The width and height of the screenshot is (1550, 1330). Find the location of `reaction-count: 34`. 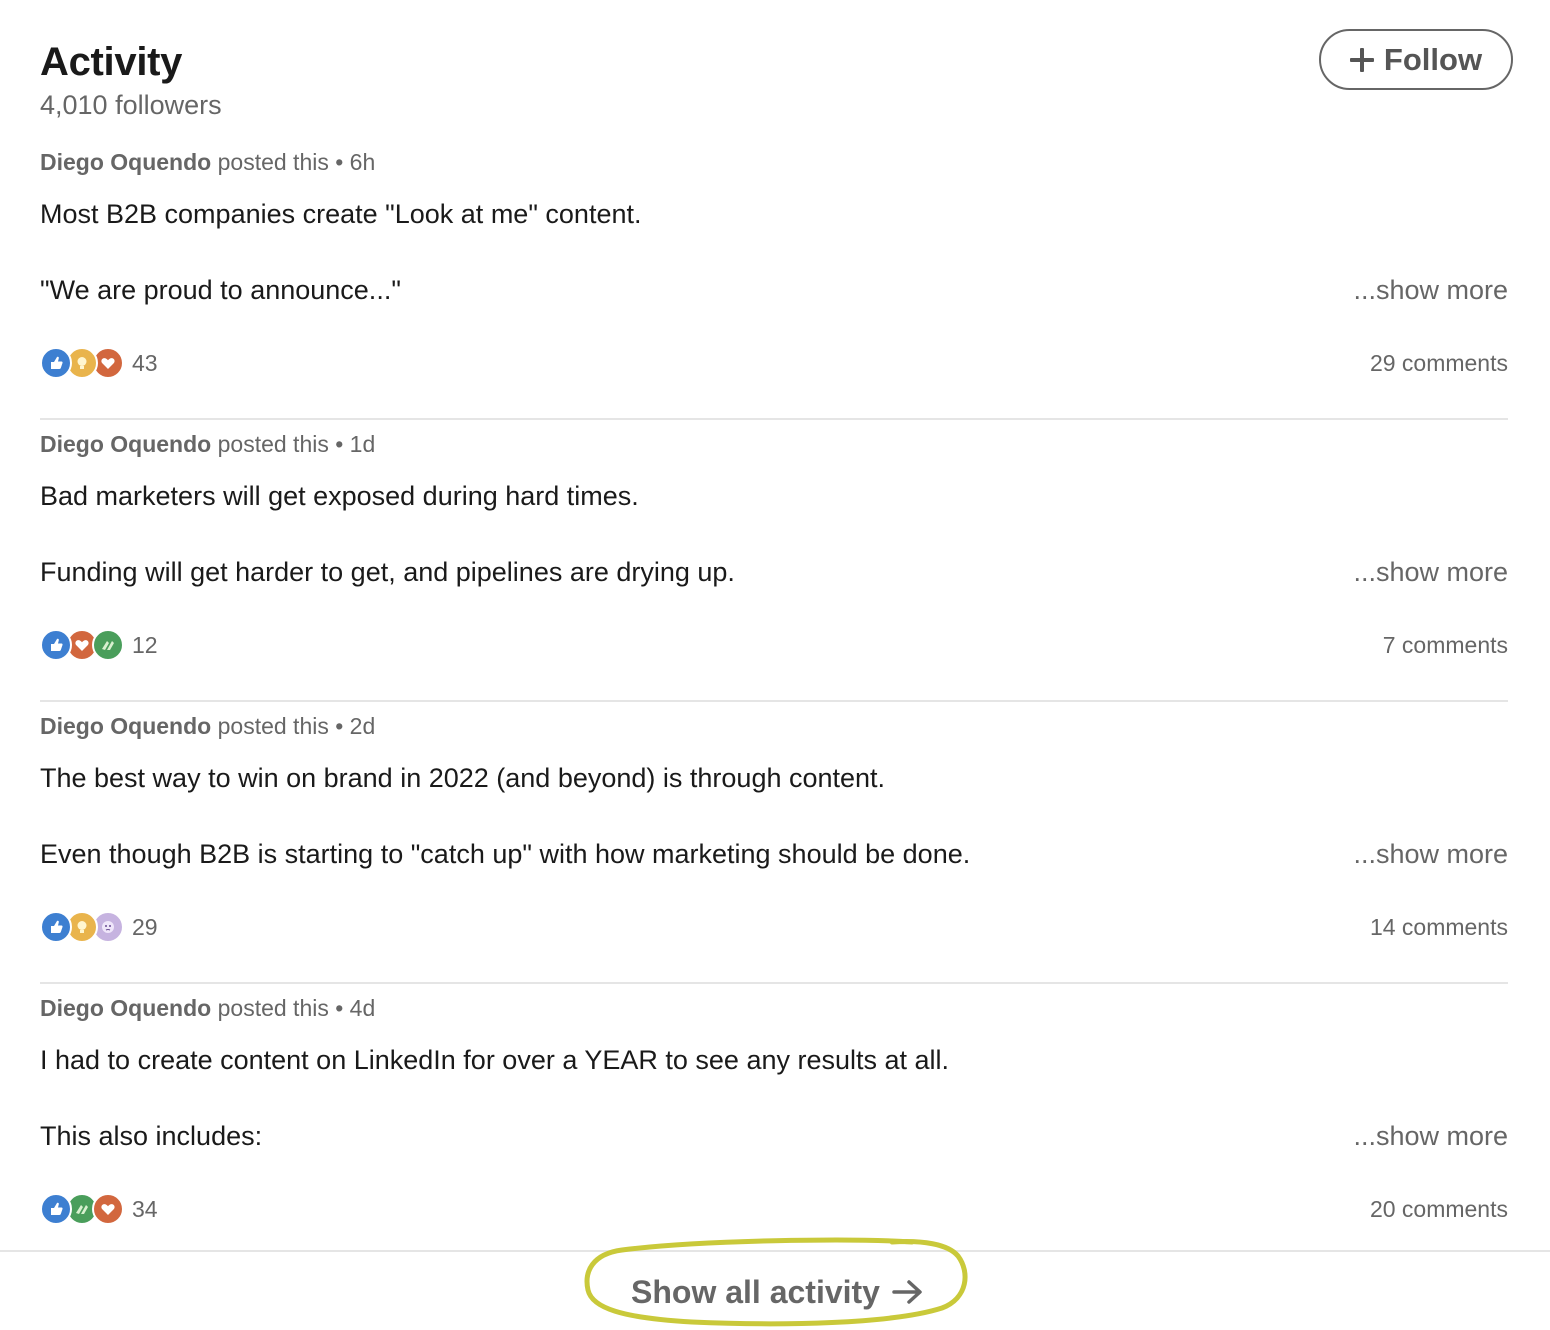

reaction-count: 34 is located at coordinates (145, 1208).